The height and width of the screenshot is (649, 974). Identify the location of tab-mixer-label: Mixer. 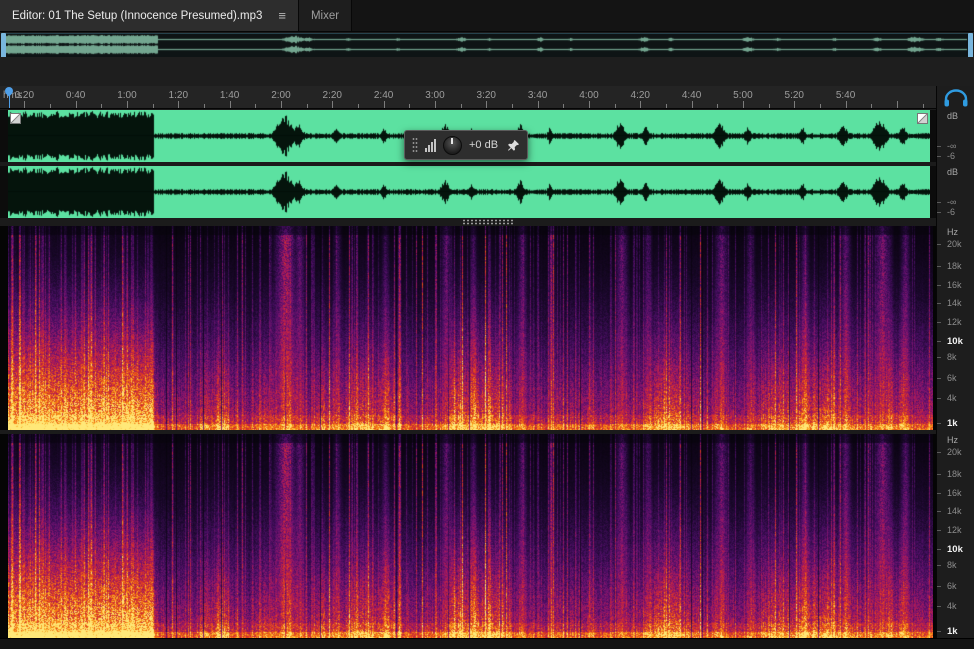
(325, 15).